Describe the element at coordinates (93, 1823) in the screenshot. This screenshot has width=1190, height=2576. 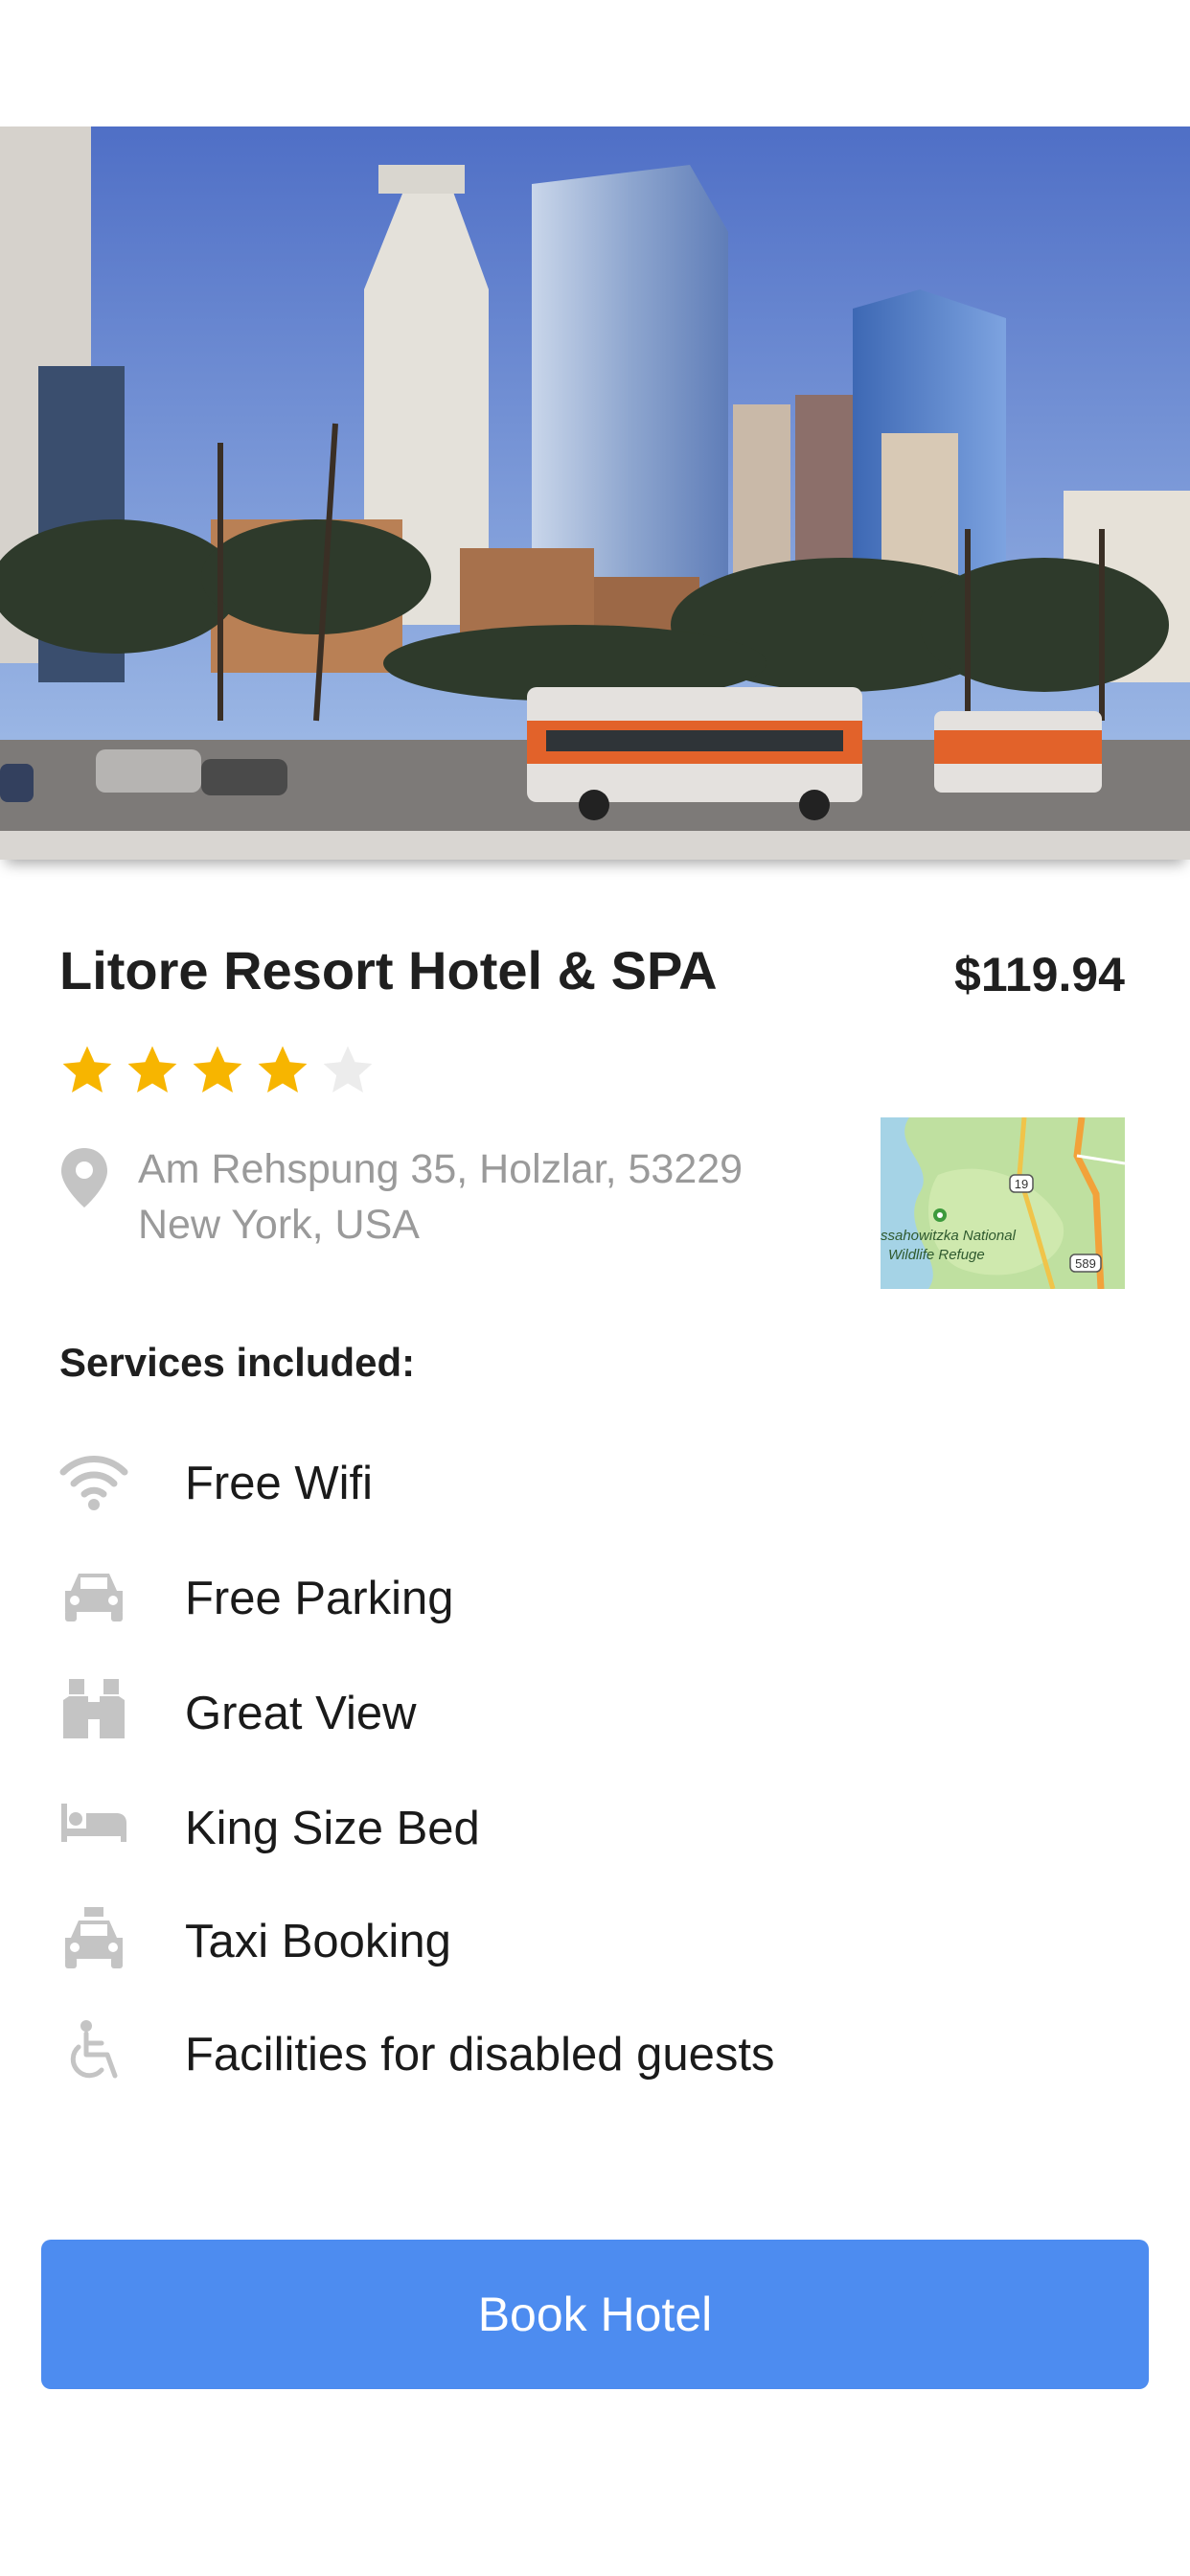
I see `bed-icon` at that location.